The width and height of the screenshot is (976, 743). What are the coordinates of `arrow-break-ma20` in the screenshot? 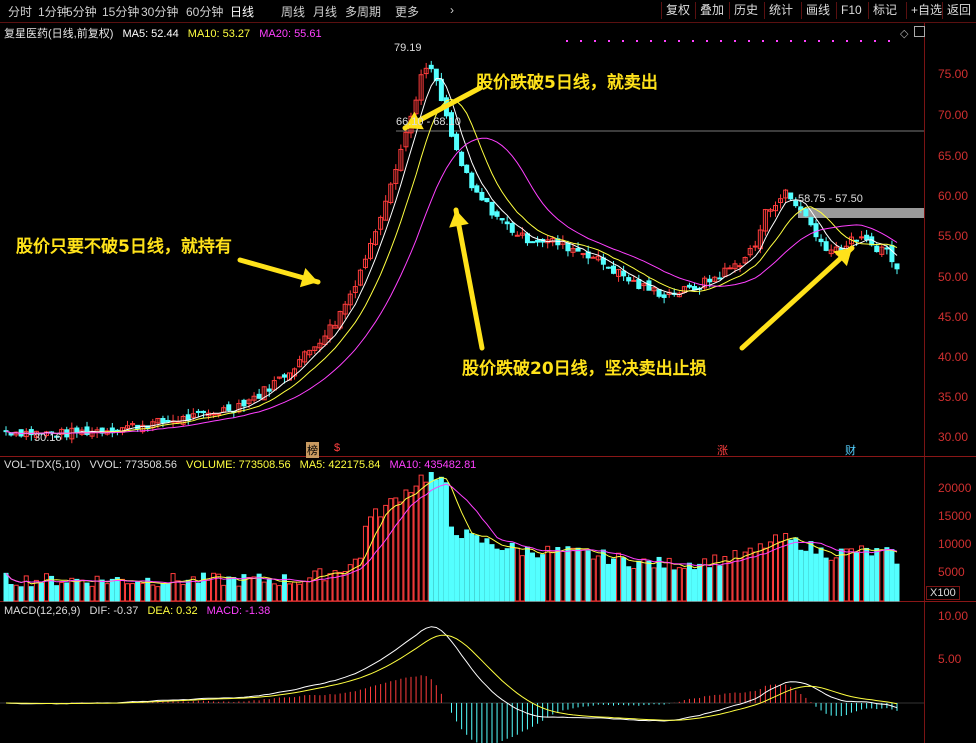 It's located at (469, 279).